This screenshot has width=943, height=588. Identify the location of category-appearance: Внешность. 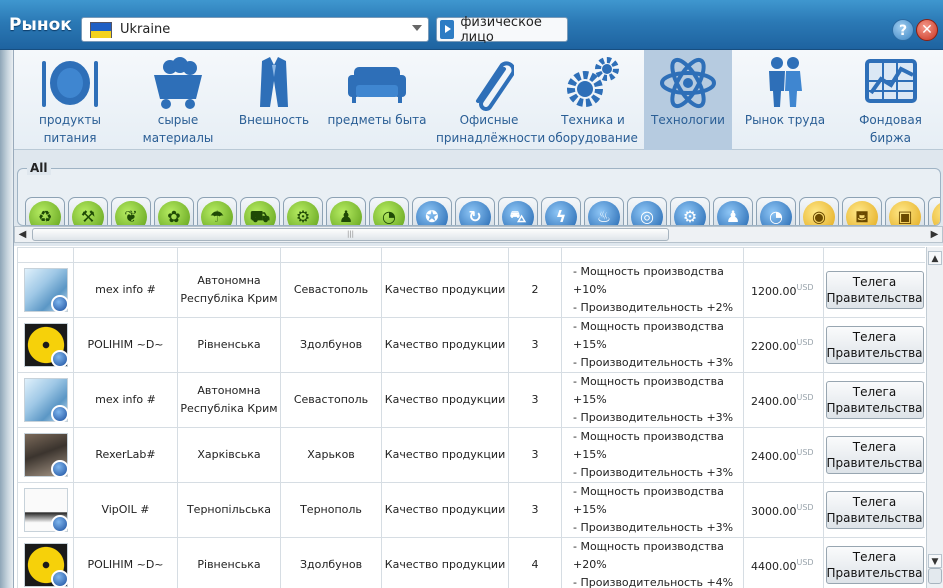
(274, 100).